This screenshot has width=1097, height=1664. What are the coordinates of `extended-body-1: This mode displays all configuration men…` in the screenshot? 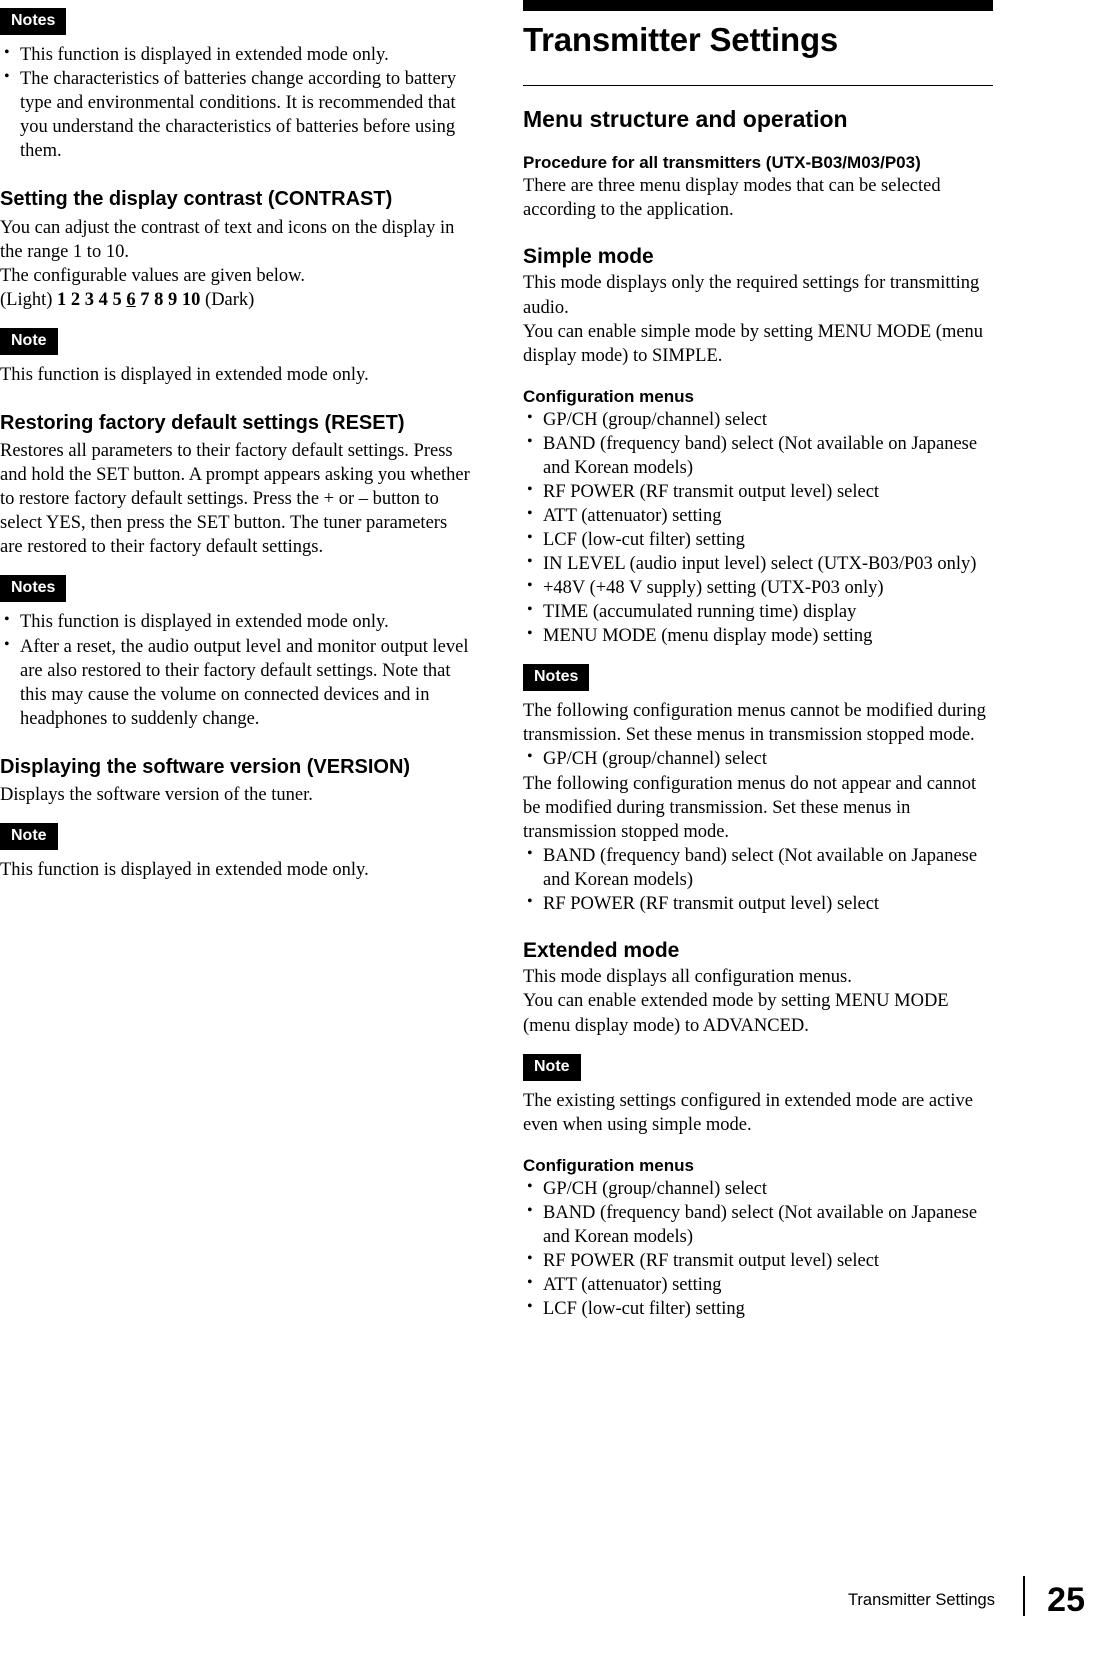 It's located at (687, 977).